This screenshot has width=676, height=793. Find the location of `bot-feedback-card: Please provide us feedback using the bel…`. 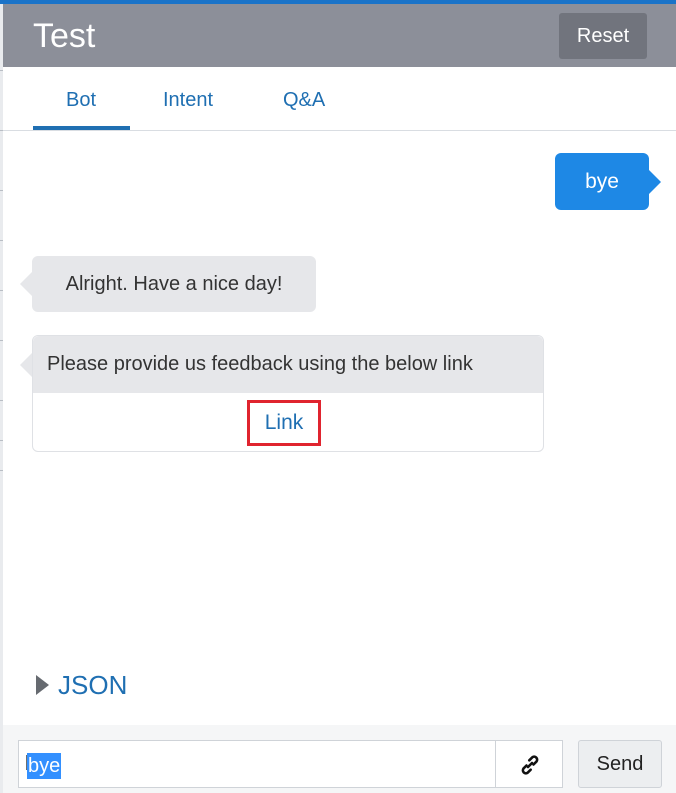

bot-feedback-card: Please provide us feedback using the bel… is located at coordinates (282, 393).